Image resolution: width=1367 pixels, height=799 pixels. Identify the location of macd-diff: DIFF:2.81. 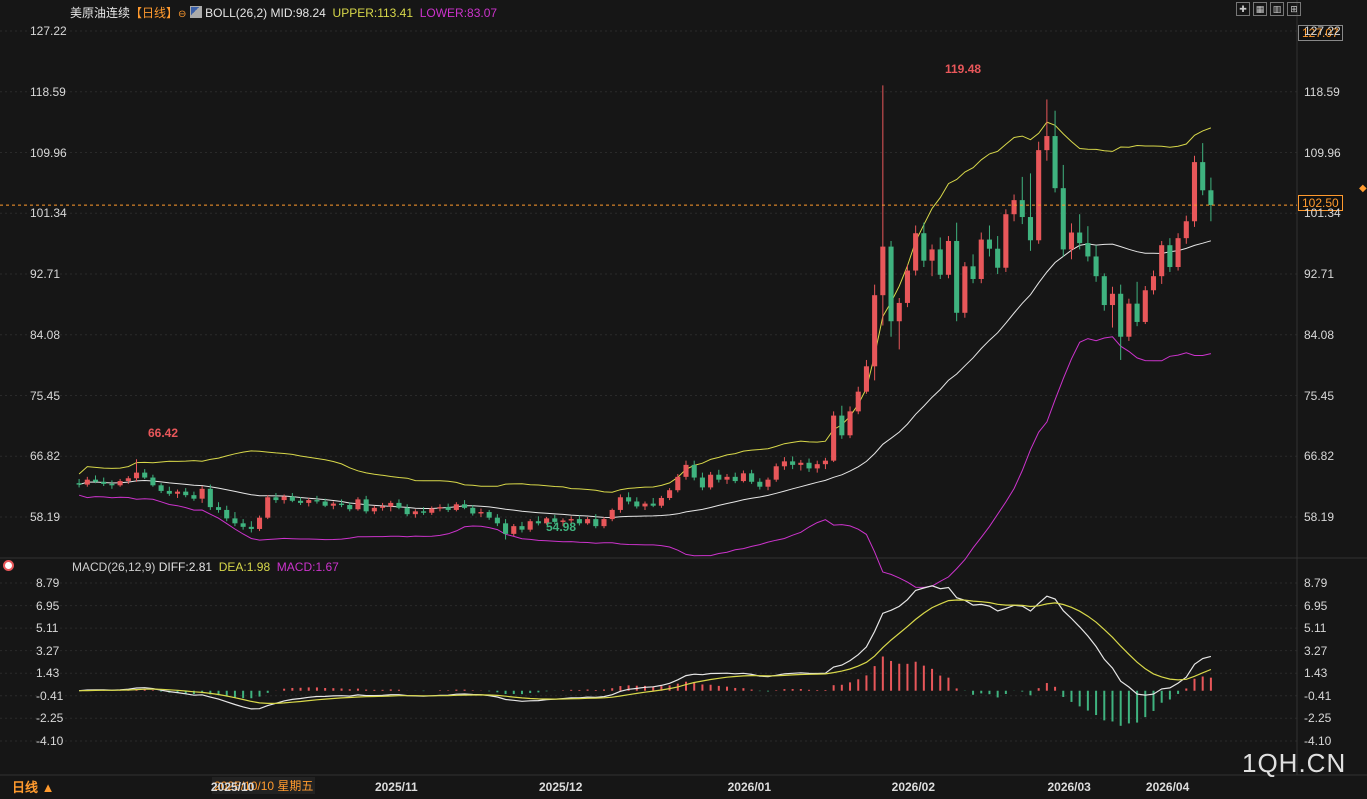
(185, 567).